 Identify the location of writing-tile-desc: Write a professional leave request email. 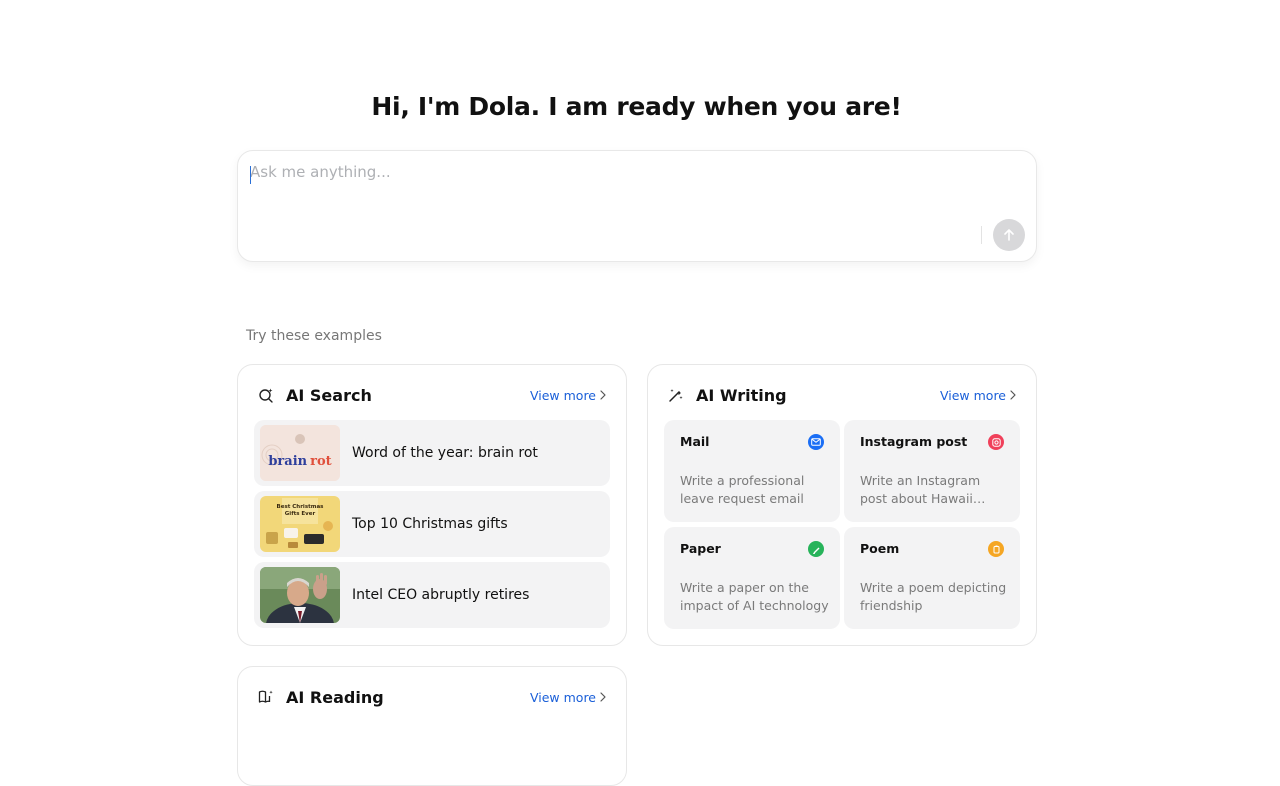
(742, 489).